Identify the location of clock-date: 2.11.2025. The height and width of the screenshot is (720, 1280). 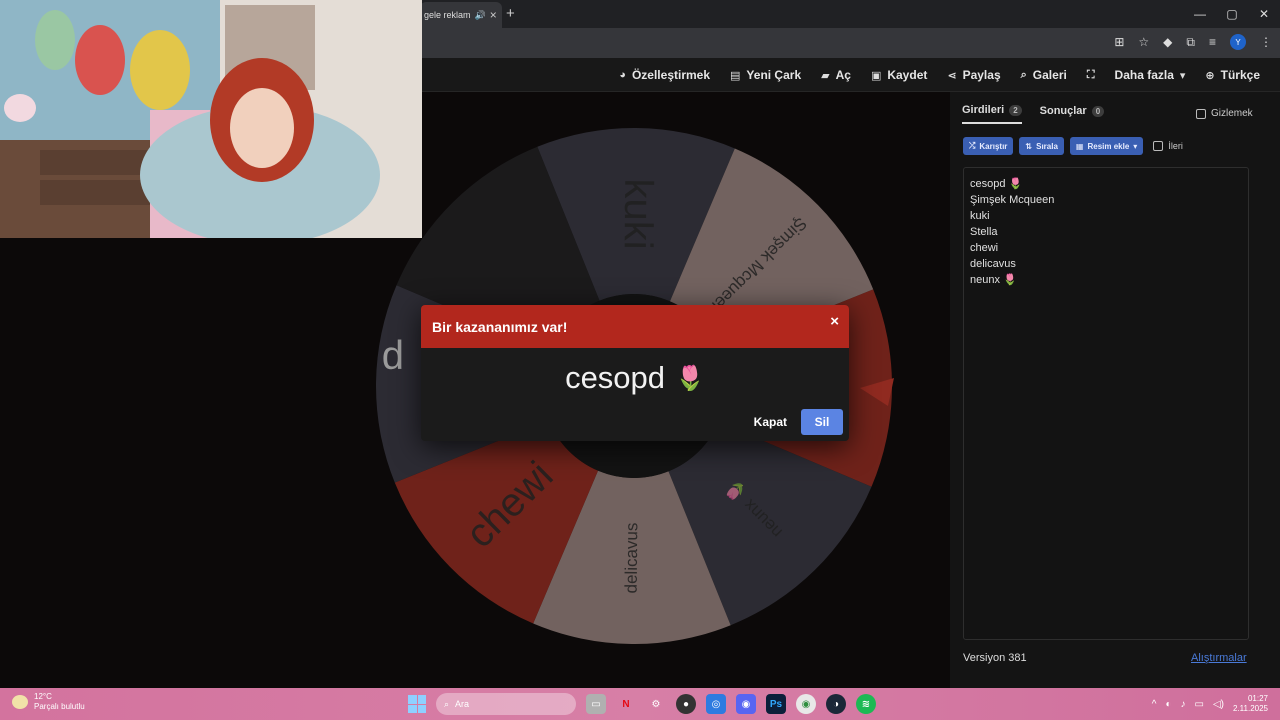
(1250, 708).